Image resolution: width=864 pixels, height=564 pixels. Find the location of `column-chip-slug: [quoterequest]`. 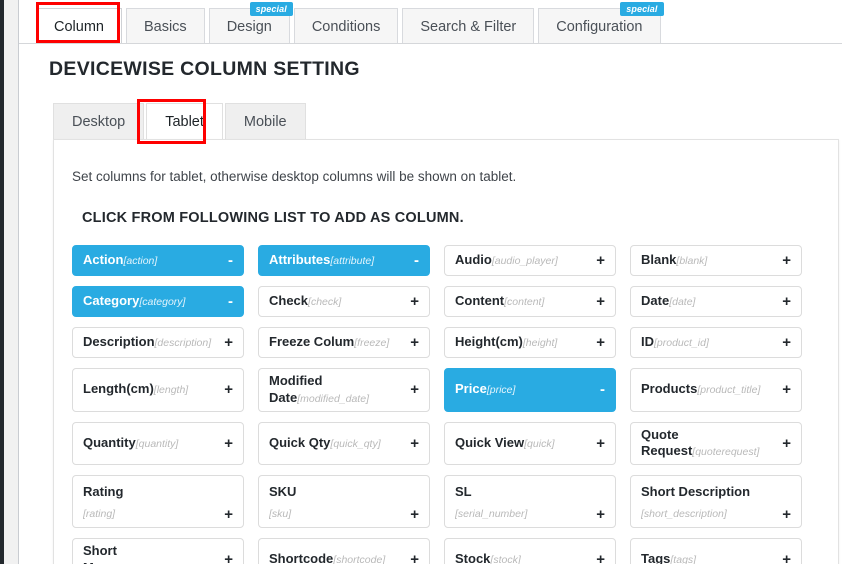

column-chip-slug: [quoterequest] is located at coordinates (726, 452).